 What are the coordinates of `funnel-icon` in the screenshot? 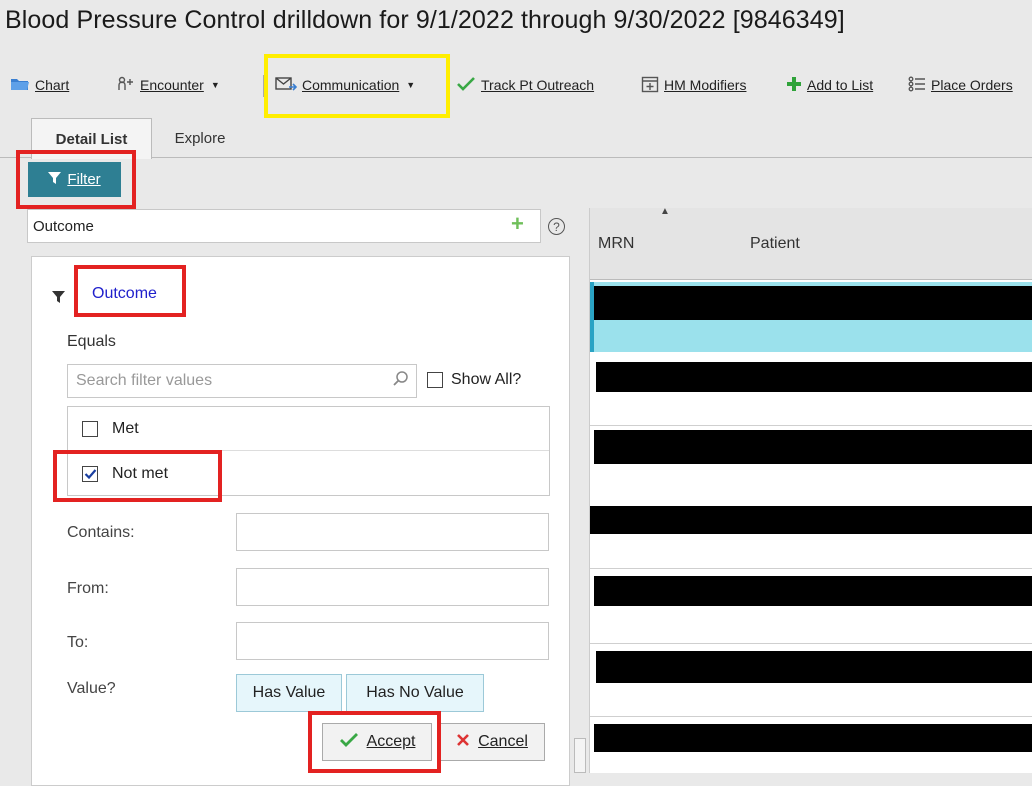 It's located at (55, 179).